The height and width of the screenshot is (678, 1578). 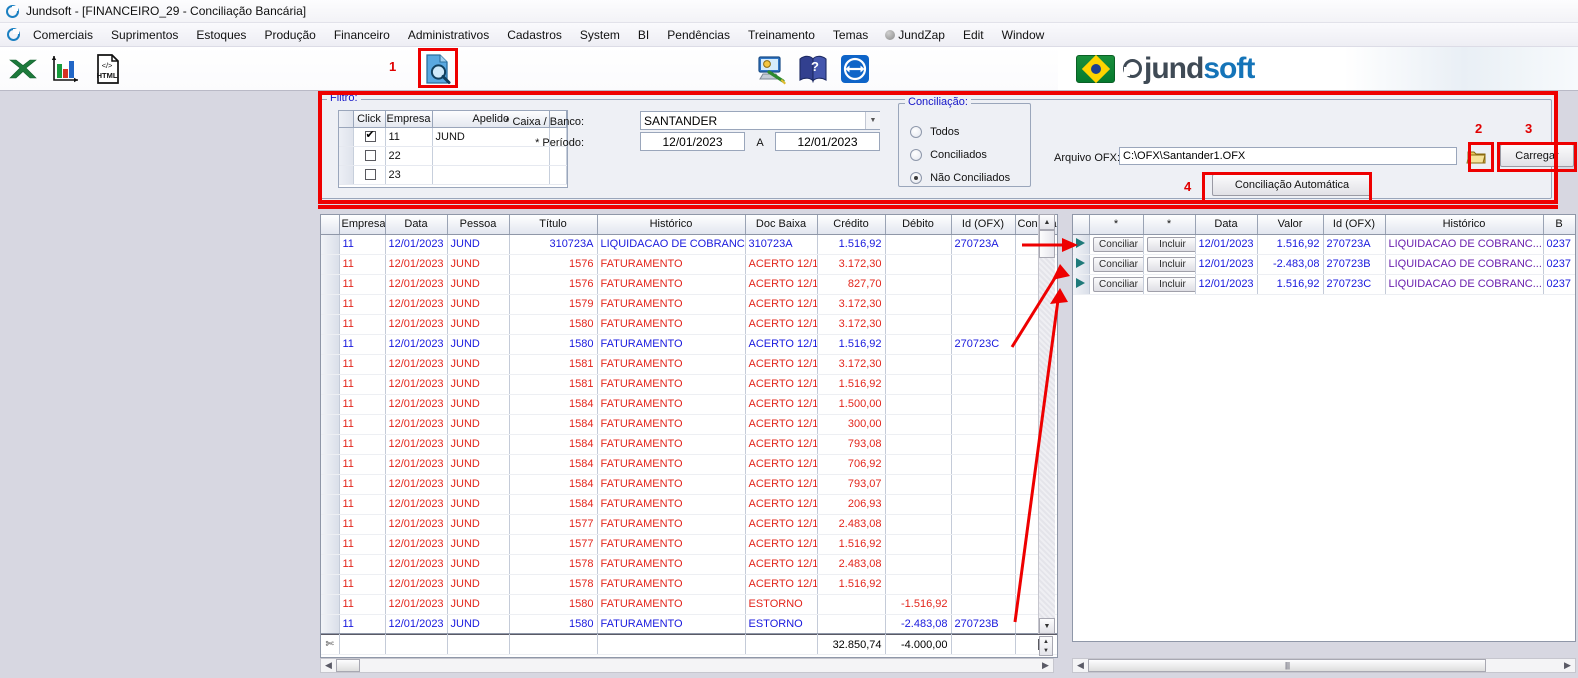 I want to click on left-grid-hscrollbar: ◀ ▶, so click(x=687, y=665).